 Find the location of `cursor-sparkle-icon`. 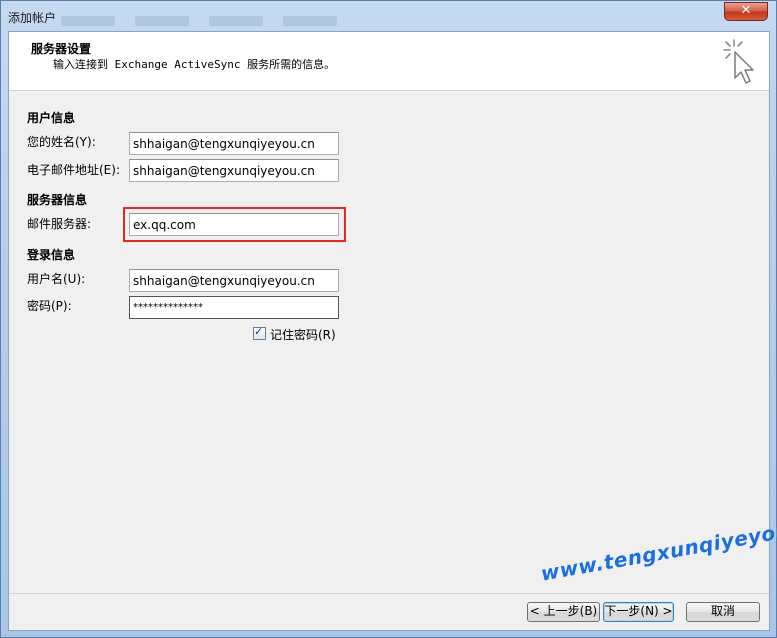

cursor-sparkle-icon is located at coordinates (738, 61).